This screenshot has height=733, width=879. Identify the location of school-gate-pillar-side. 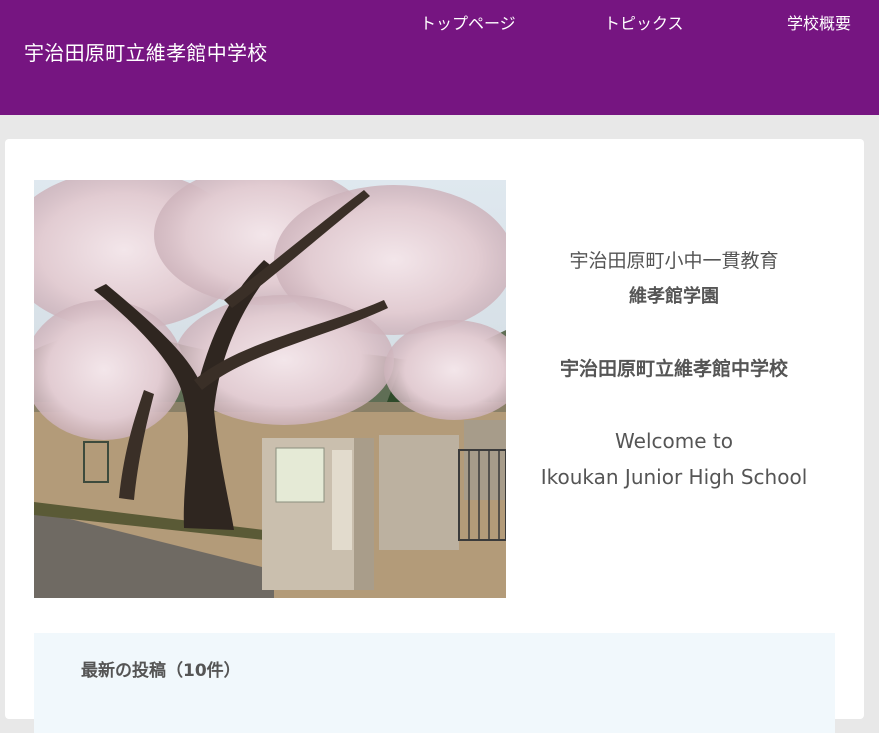
(364, 514).